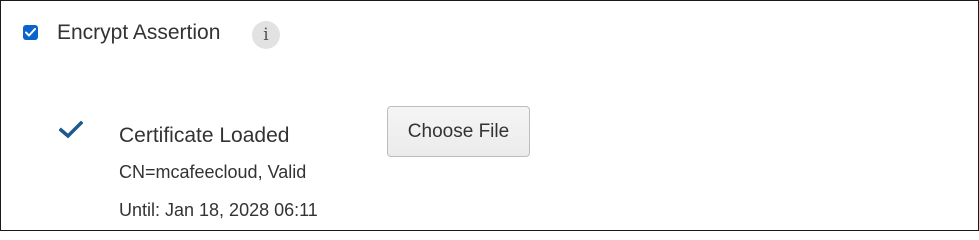 The height and width of the screenshot is (240, 979). Describe the element at coordinates (139, 32) in the screenshot. I see `encrypt-assertion-label: Encrypt Assertion` at that location.